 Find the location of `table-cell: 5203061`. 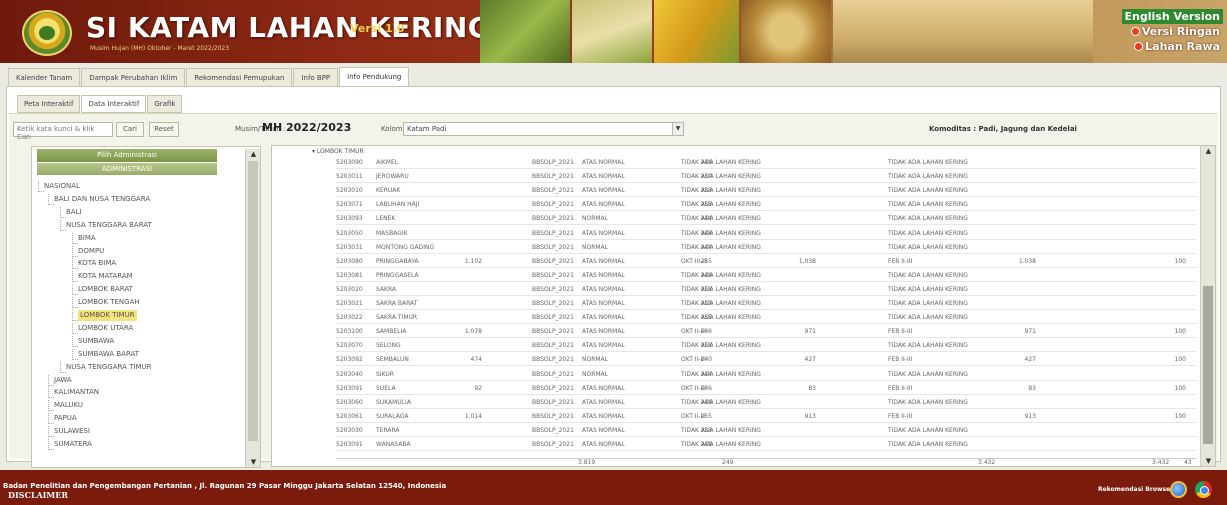

table-cell: 5203061 is located at coordinates (349, 416).